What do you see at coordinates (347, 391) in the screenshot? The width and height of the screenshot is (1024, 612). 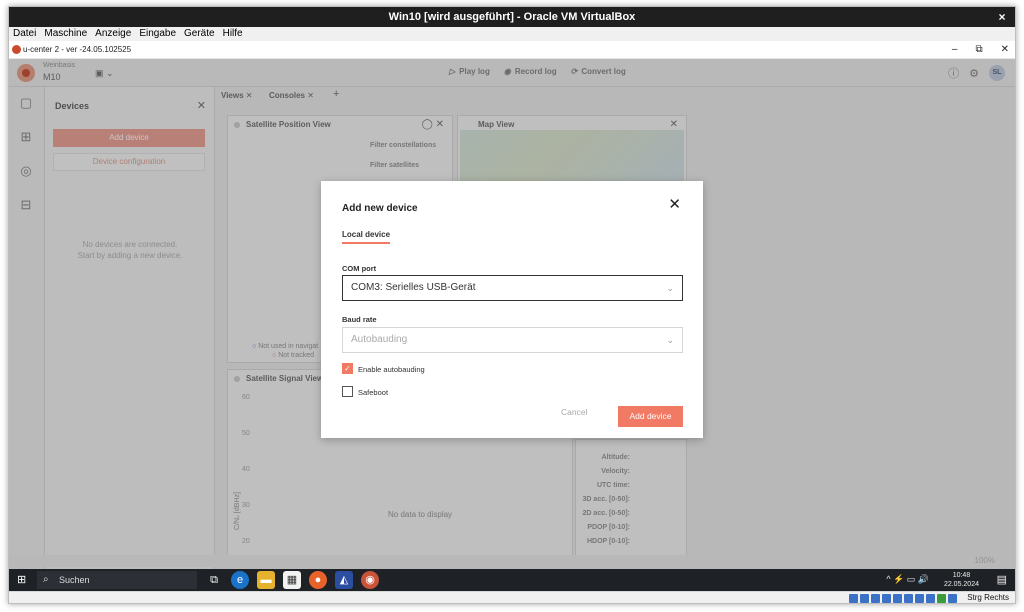 I see `safeboot-checkbox` at bounding box center [347, 391].